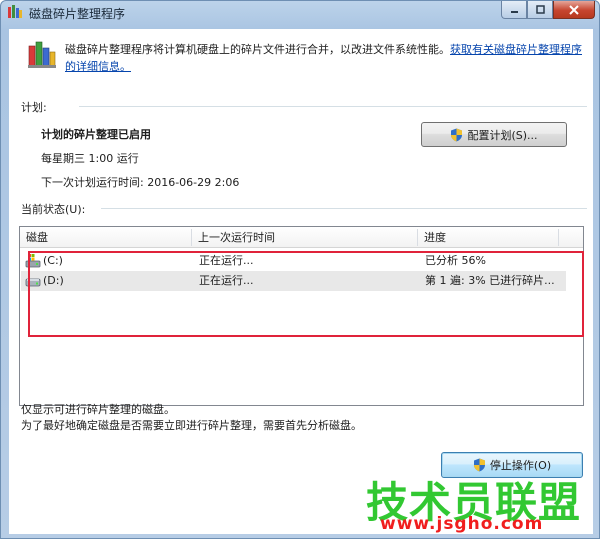 This screenshot has width=600, height=539. I want to click on maximize-icon, so click(540, 9).